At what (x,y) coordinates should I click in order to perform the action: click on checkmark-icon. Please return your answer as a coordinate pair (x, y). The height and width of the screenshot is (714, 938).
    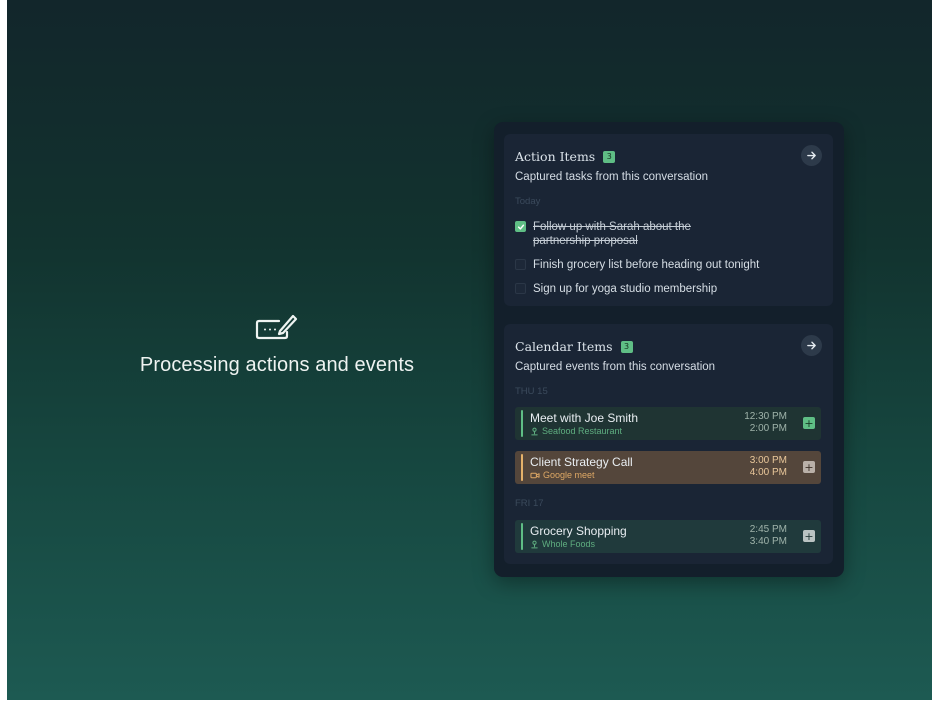
    Looking at the image, I should click on (520, 227).